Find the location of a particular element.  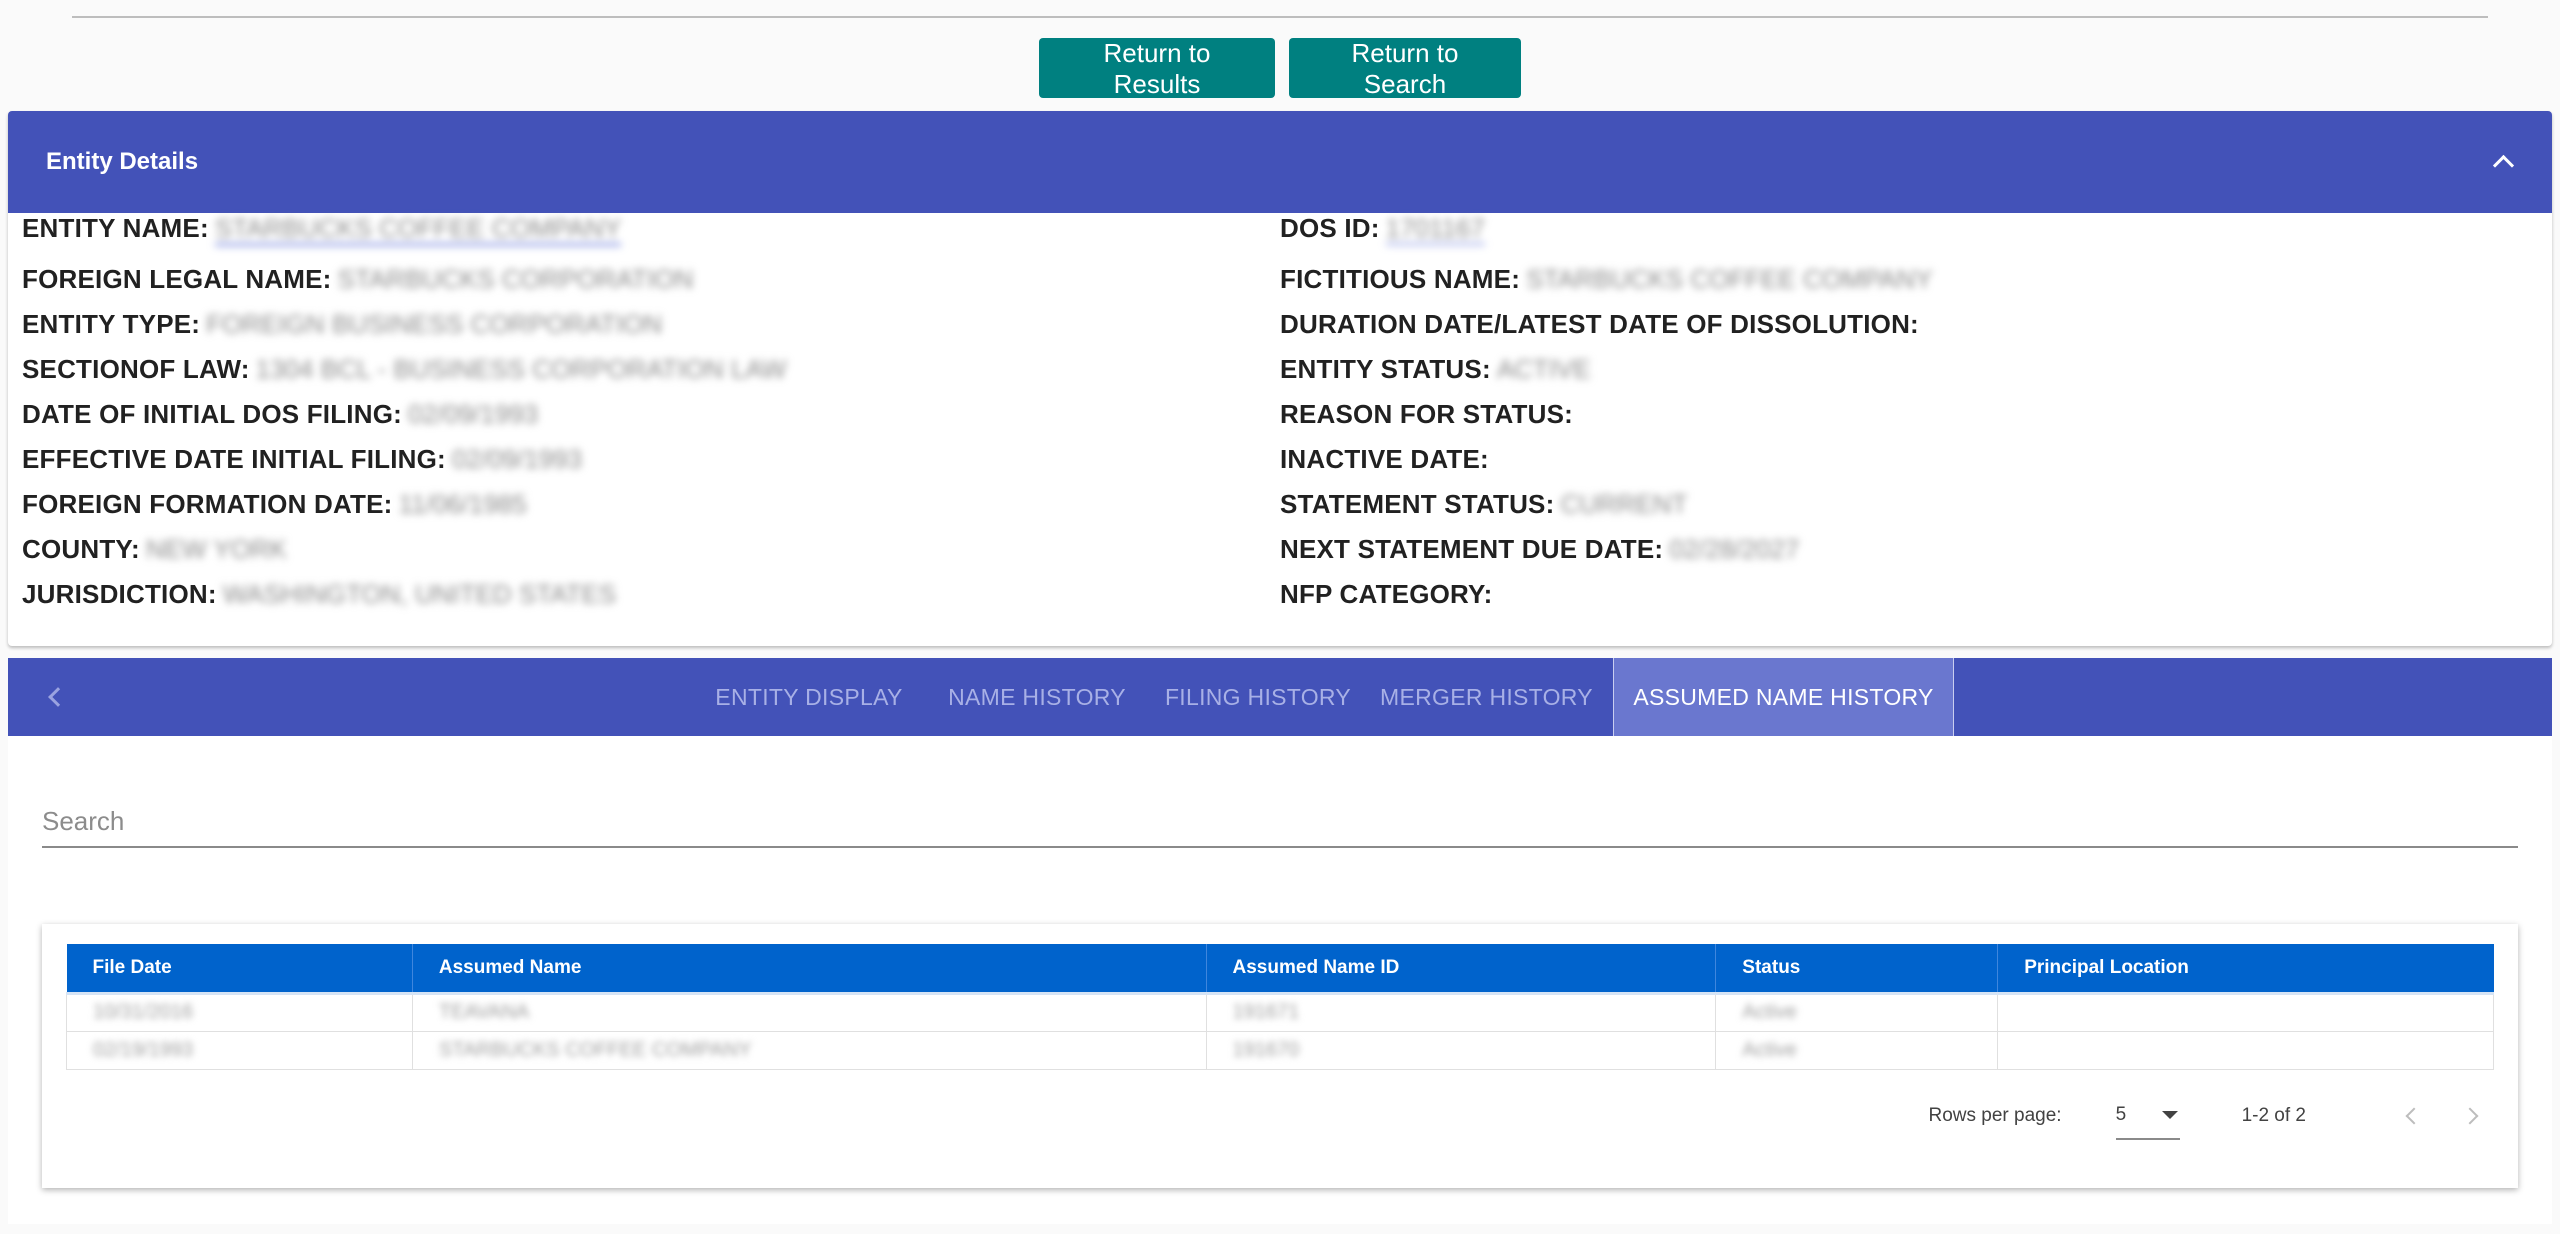

detail-value: CURRENT is located at coordinates (1624, 504).